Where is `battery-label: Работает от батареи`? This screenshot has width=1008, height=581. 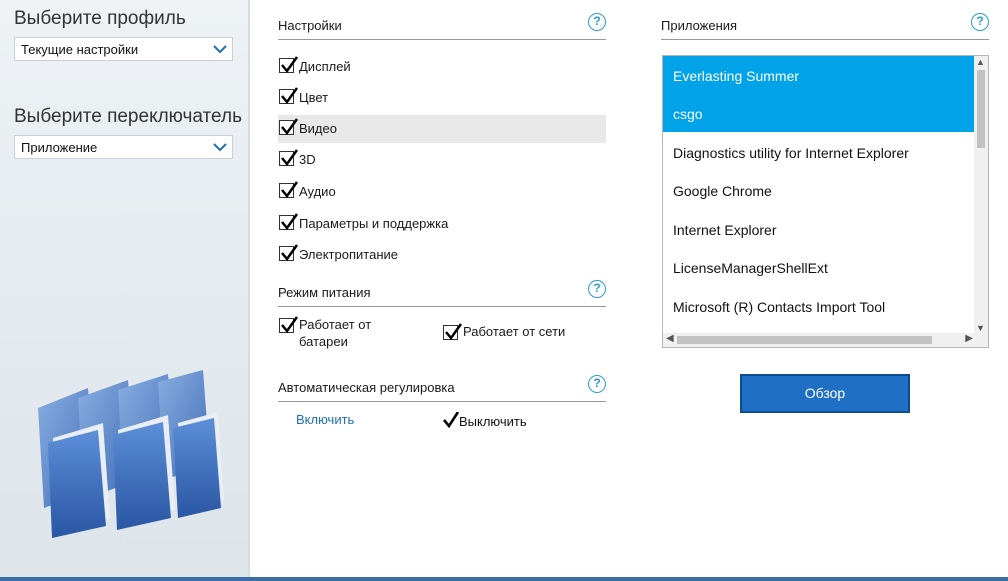
battery-label: Работает от батареи is located at coordinates (335, 333).